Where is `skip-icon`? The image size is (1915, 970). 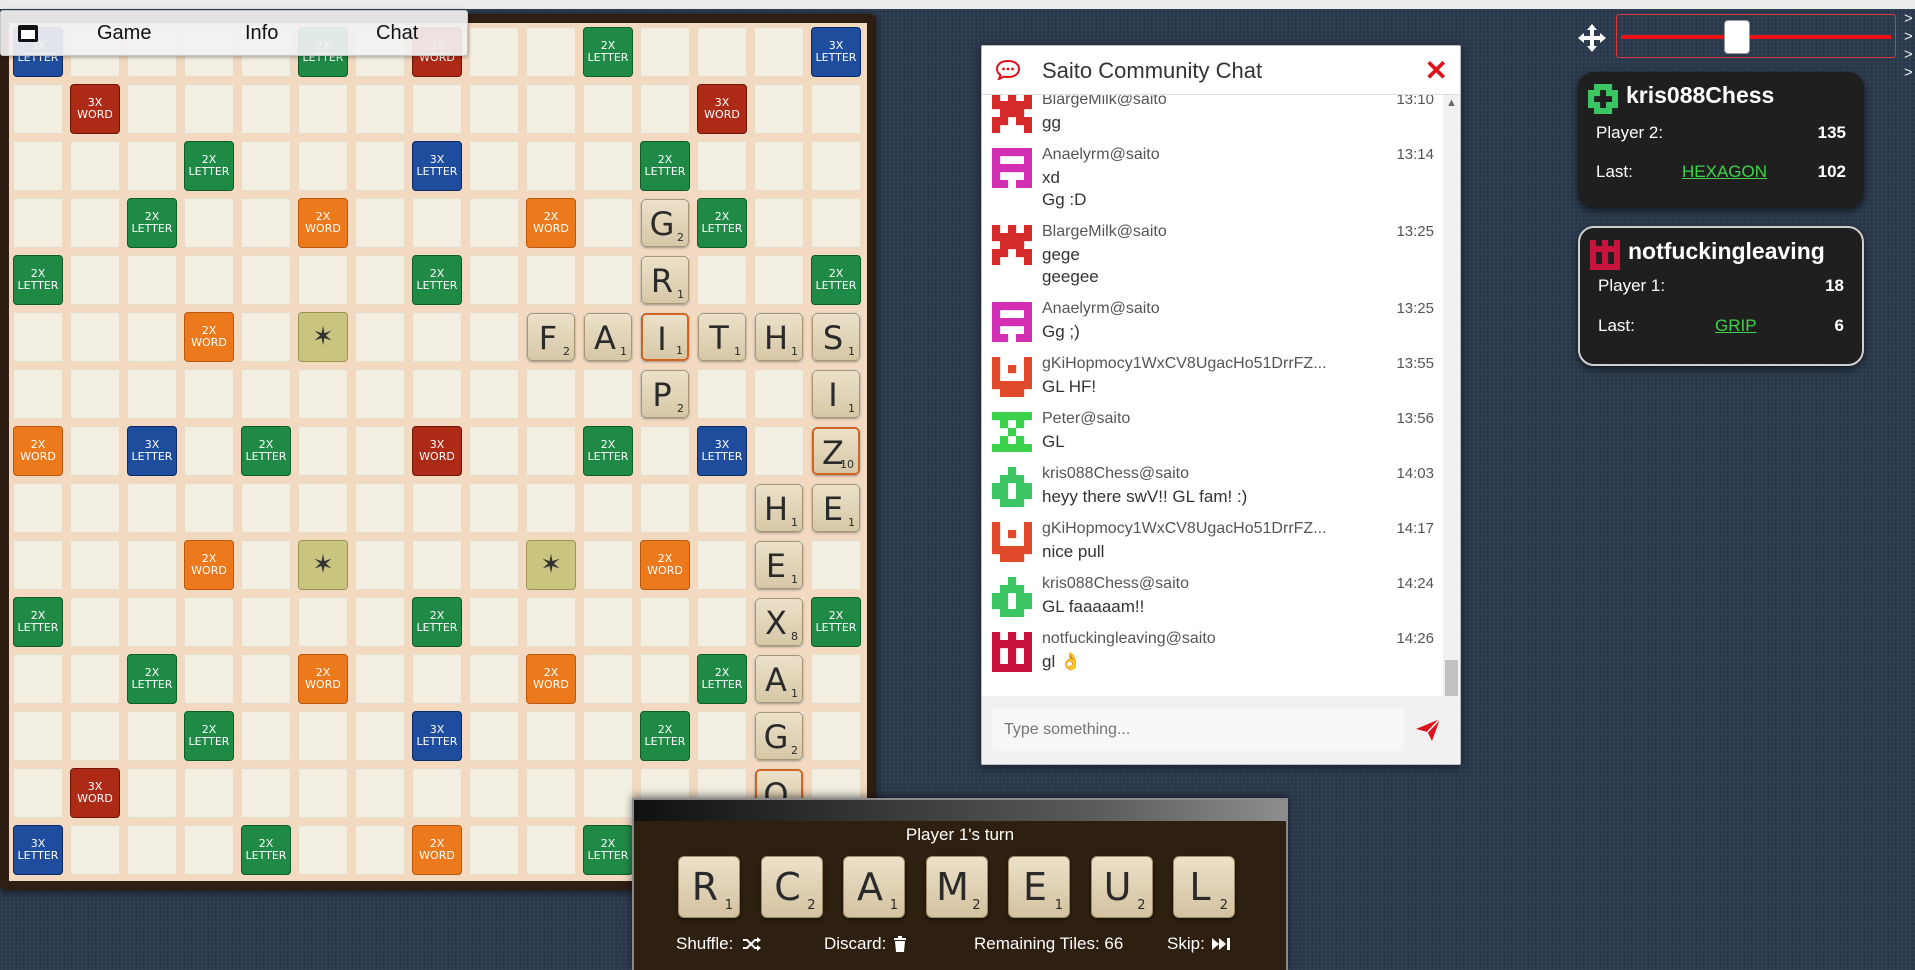 skip-icon is located at coordinates (1221, 944).